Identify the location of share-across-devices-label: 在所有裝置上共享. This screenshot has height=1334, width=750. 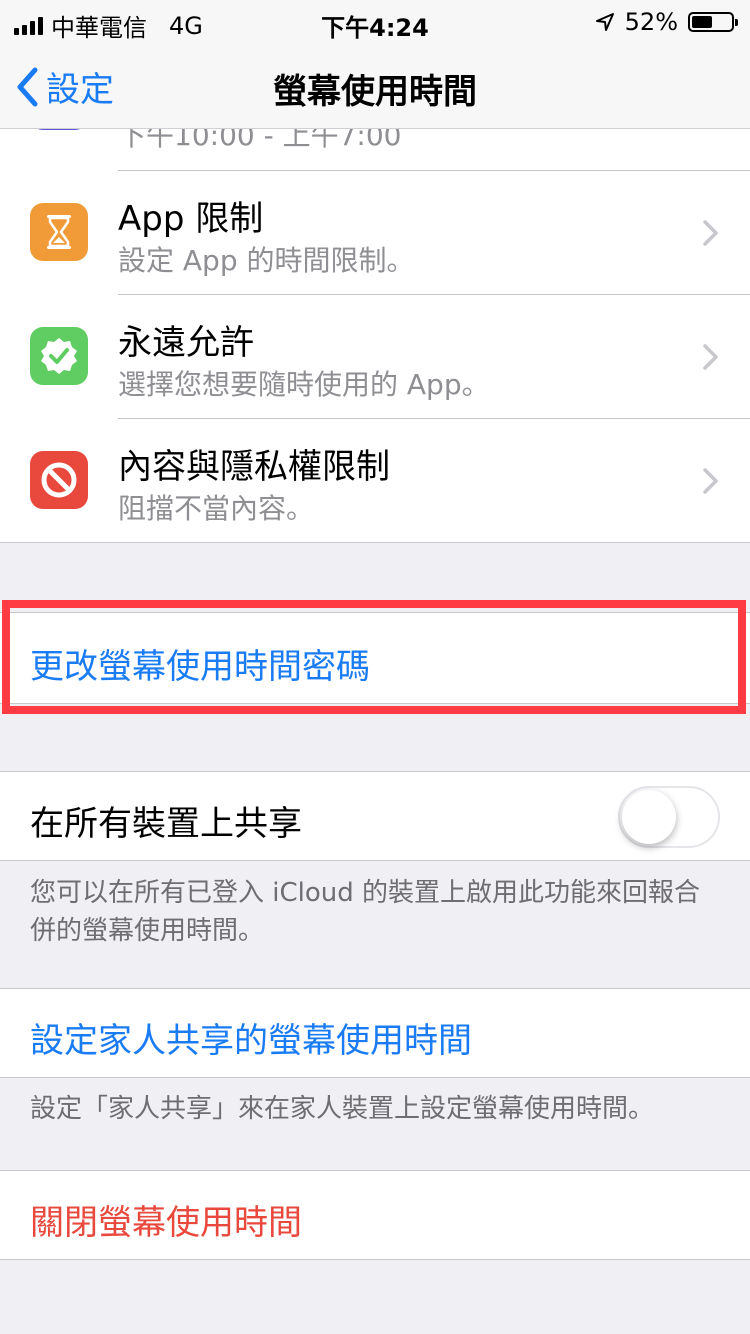
(166, 824).